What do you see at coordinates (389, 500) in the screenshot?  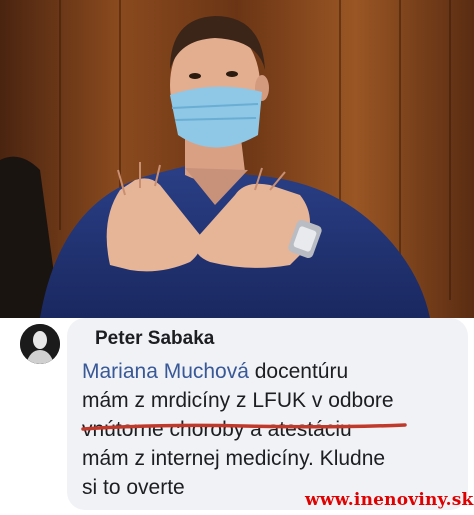 I see `watermark-text: www.inenoviny.sk` at bounding box center [389, 500].